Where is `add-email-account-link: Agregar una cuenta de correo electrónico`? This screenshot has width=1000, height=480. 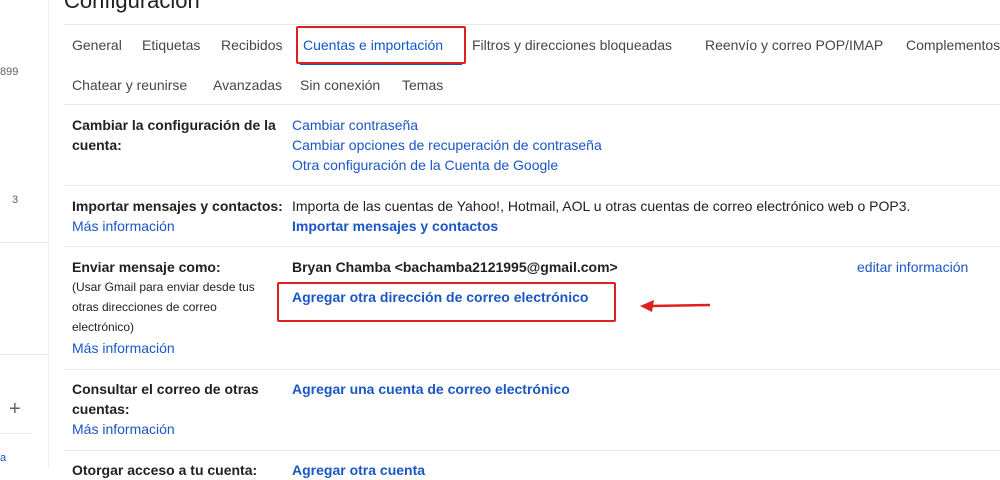
add-email-account-link: Agregar una cuenta de correo electrónico is located at coordinates (431, 389).